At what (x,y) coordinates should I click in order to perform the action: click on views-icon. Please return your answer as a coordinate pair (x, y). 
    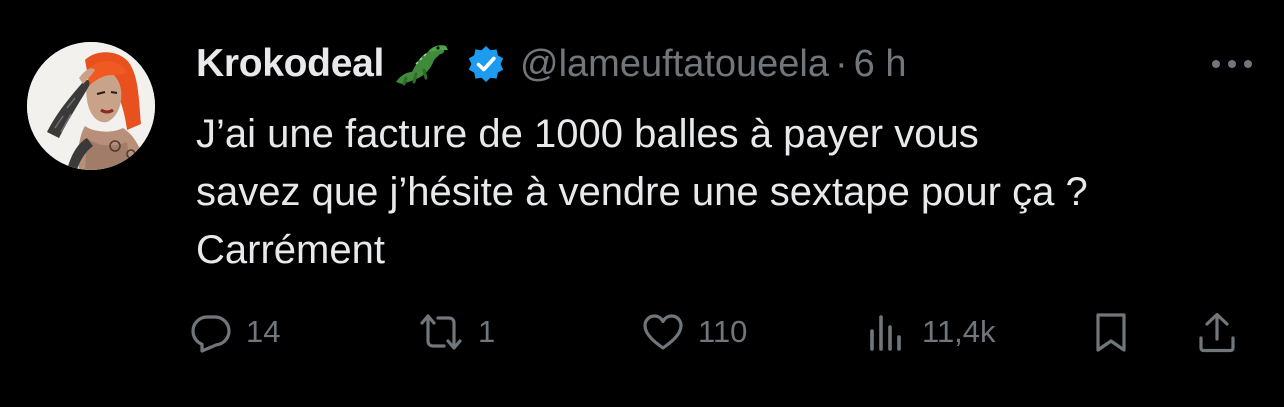
    Looking at the image, I should click on (885, 333).